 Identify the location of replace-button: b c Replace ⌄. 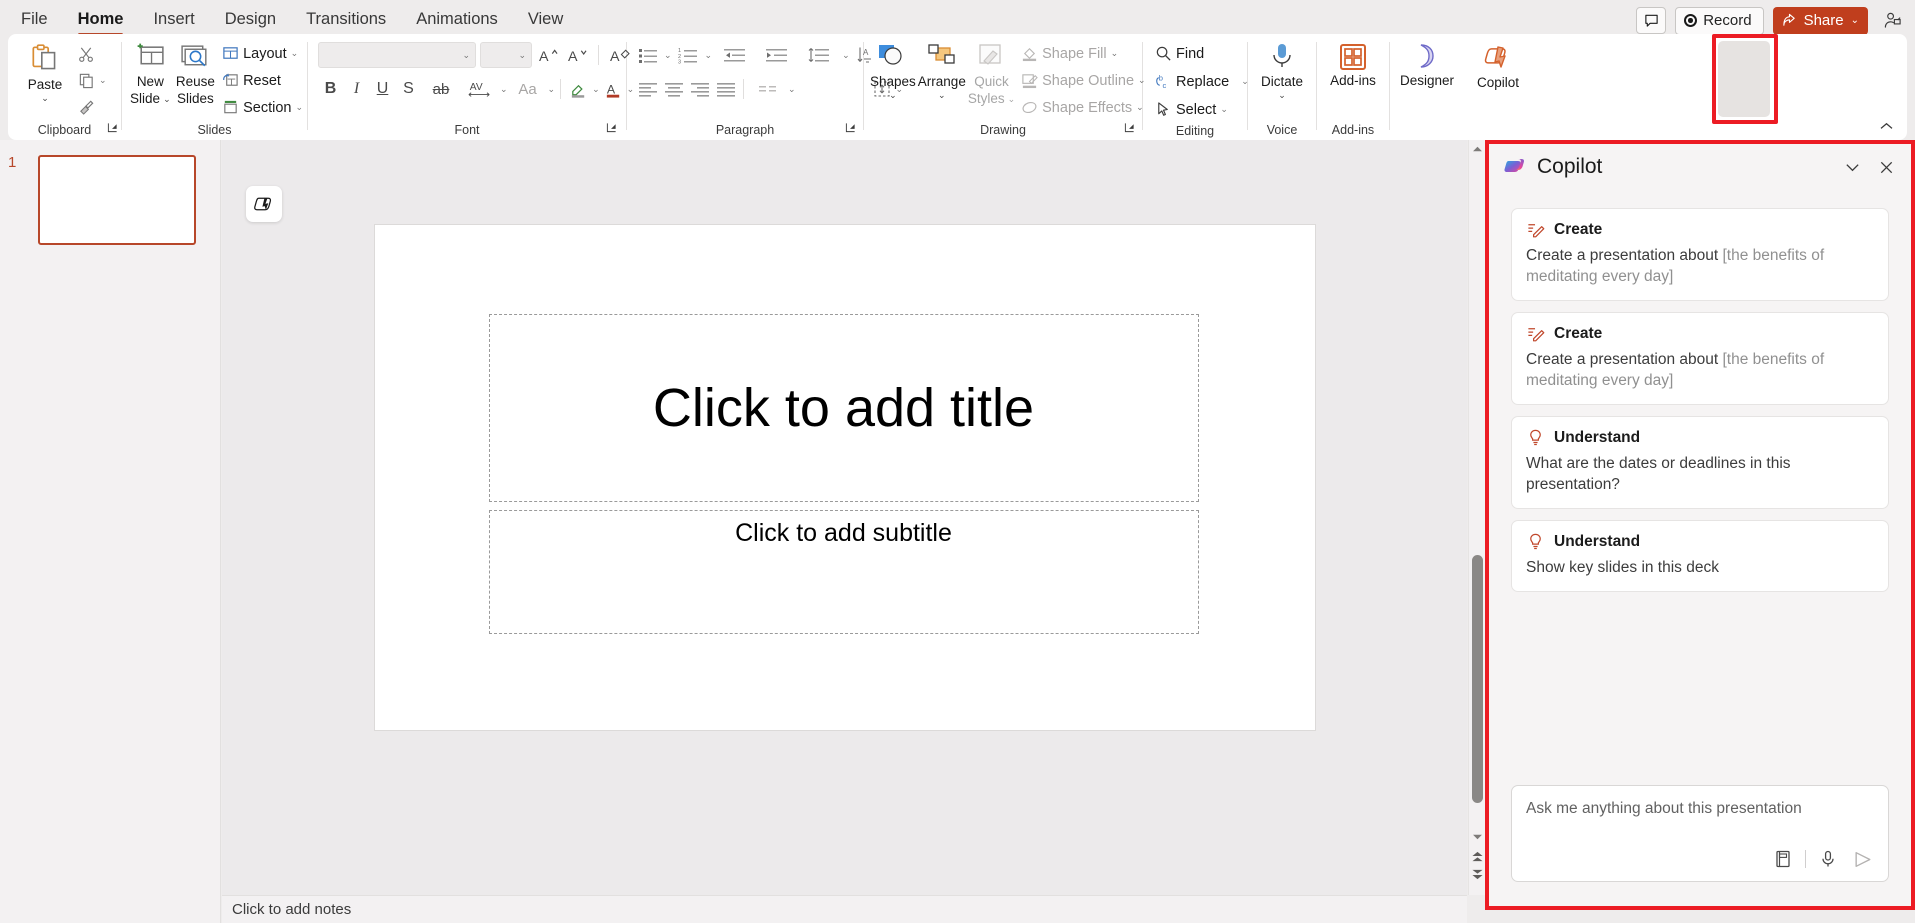
(1202, 81).